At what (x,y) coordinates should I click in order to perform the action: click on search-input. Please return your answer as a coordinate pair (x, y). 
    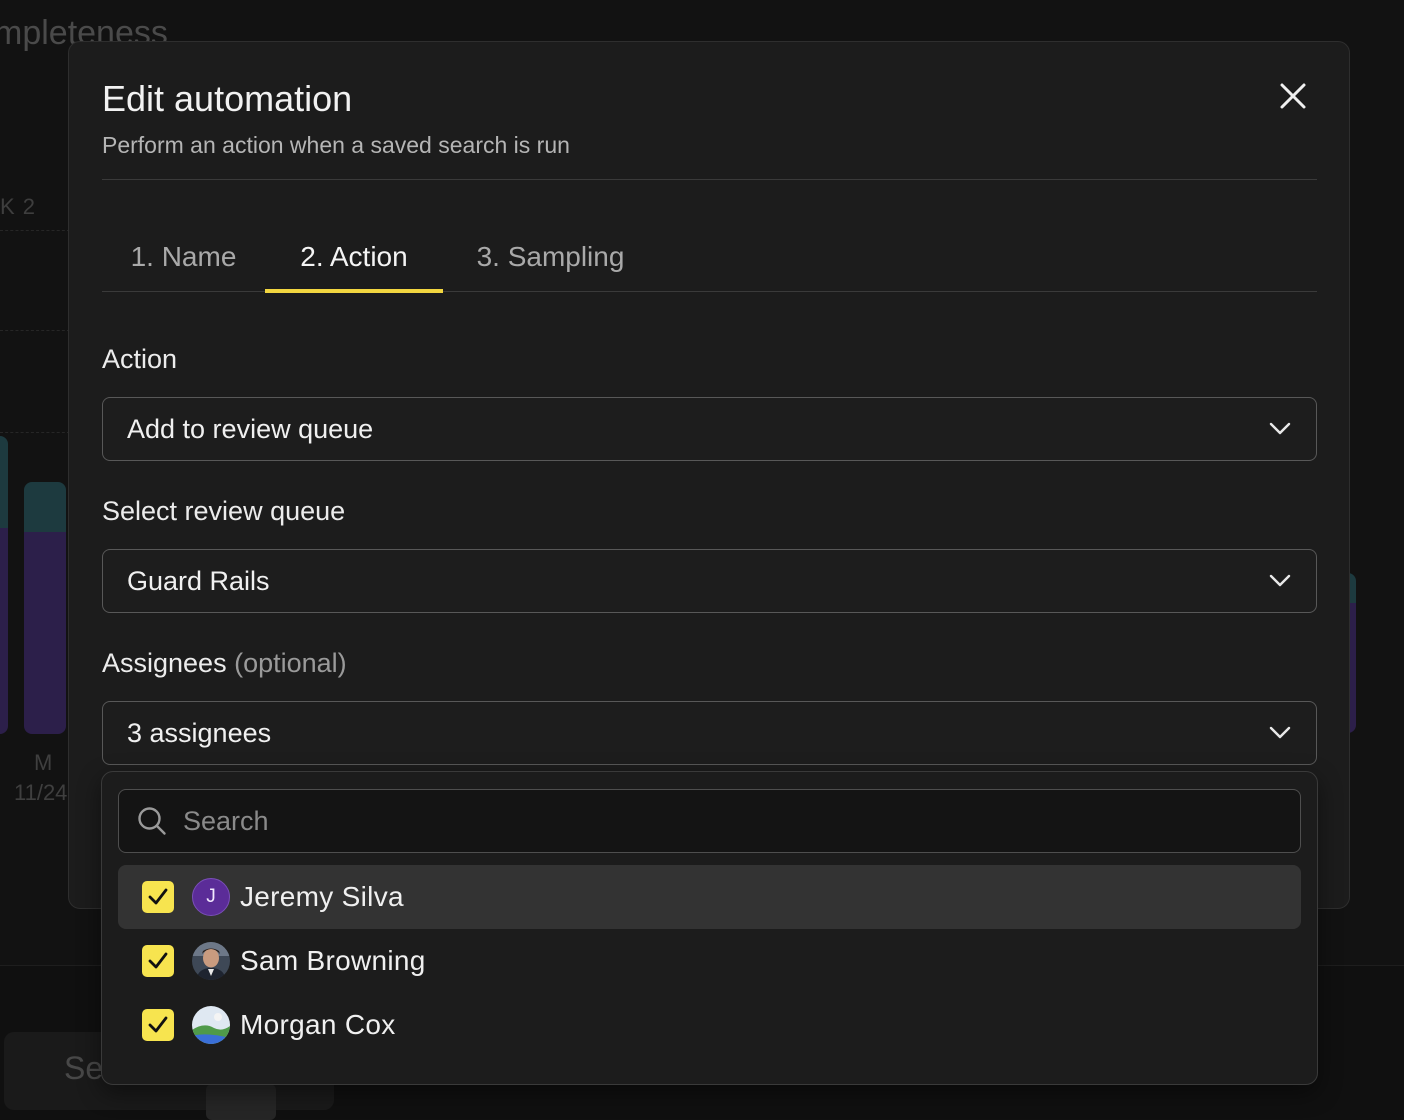
    Looking at the image, I should click on (733, 821).